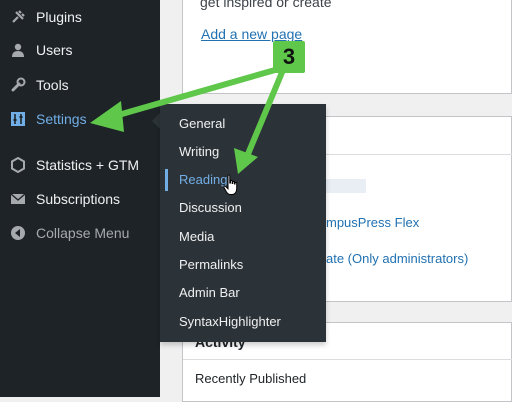 This screenshot has height=402, width=512. I want to click on step-number-badge: 3, so click(289, 57).